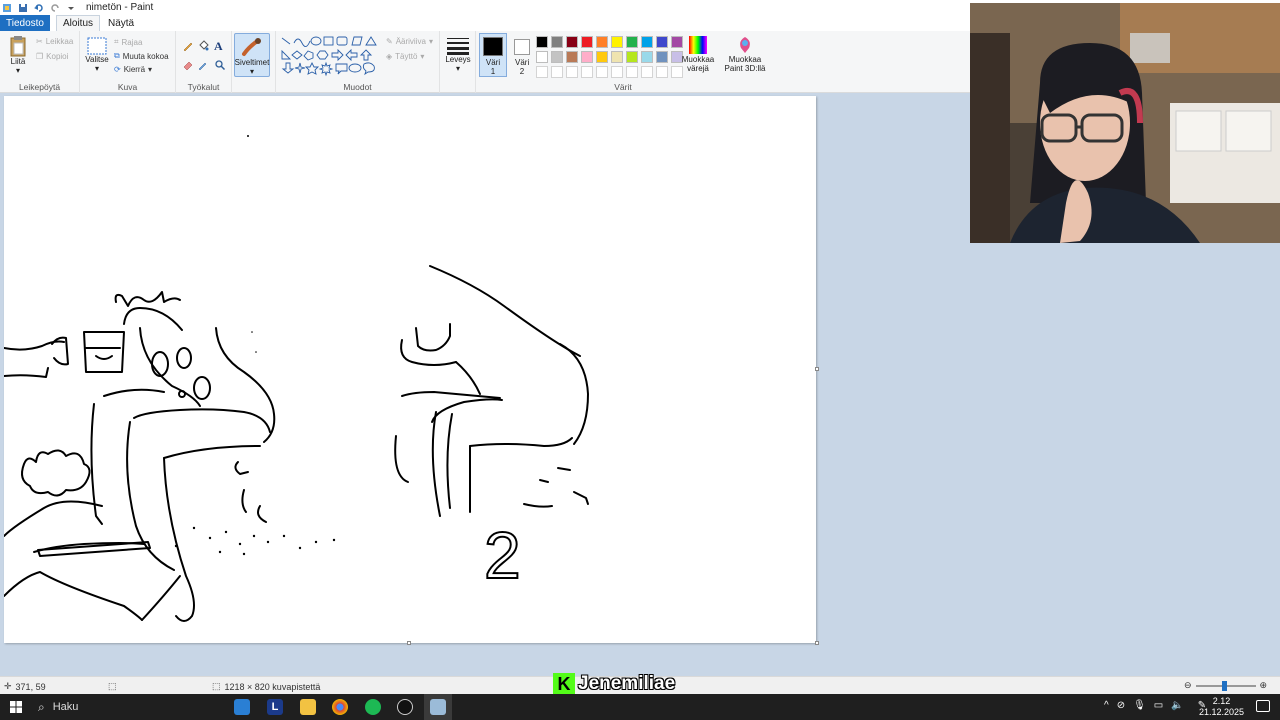  I want to click on select-button: Valitse ▾, so click(97, 55).